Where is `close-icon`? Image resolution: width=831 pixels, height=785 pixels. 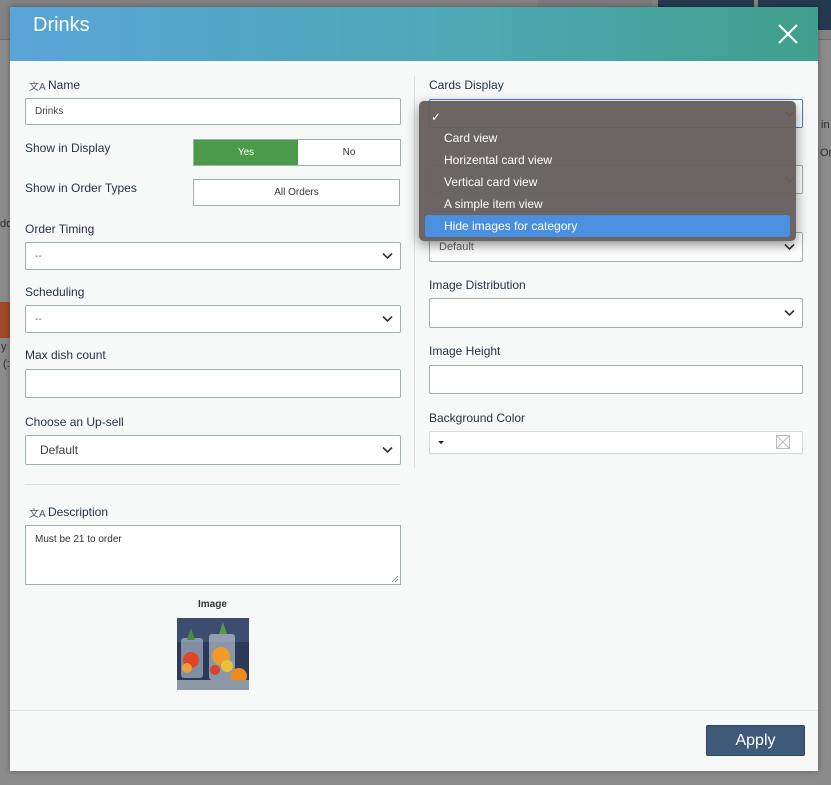 close-icon is located at coordinates (788, 34).